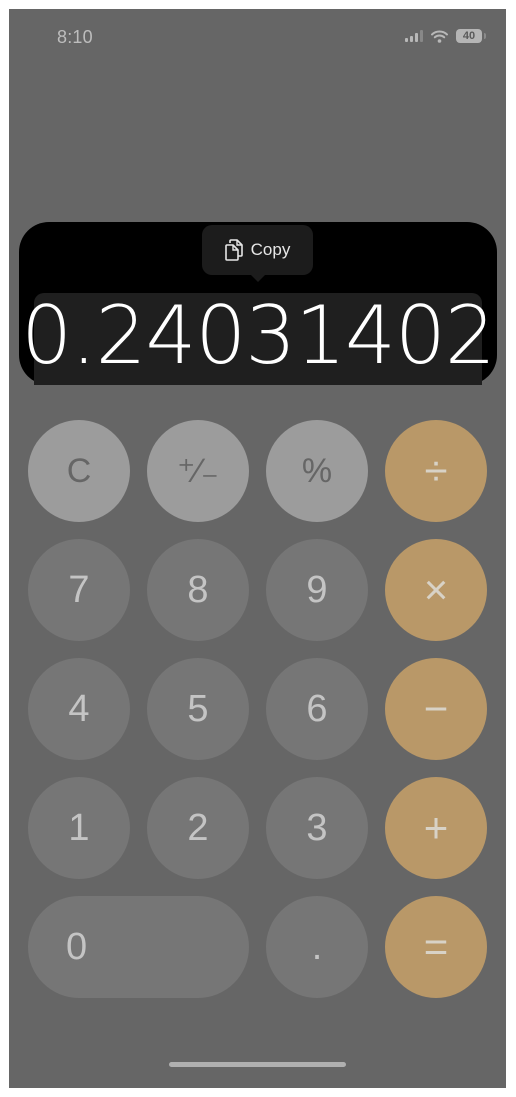 The height and width of the screenshot is (1097, 516). I want to click on key-5: 5, so click(198, 709).